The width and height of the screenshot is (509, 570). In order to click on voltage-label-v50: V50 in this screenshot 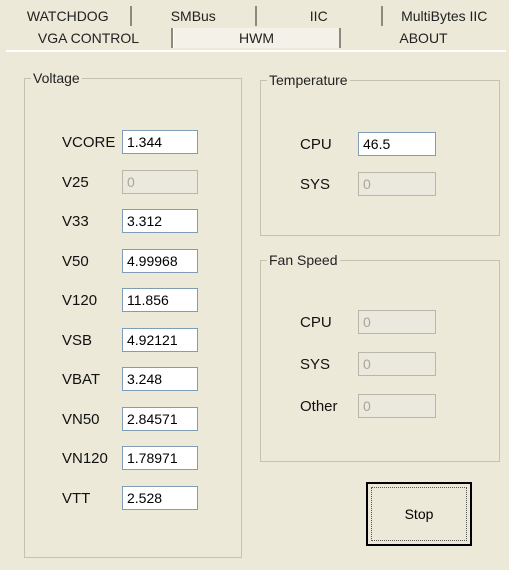, I will do `click(75, 261)`.